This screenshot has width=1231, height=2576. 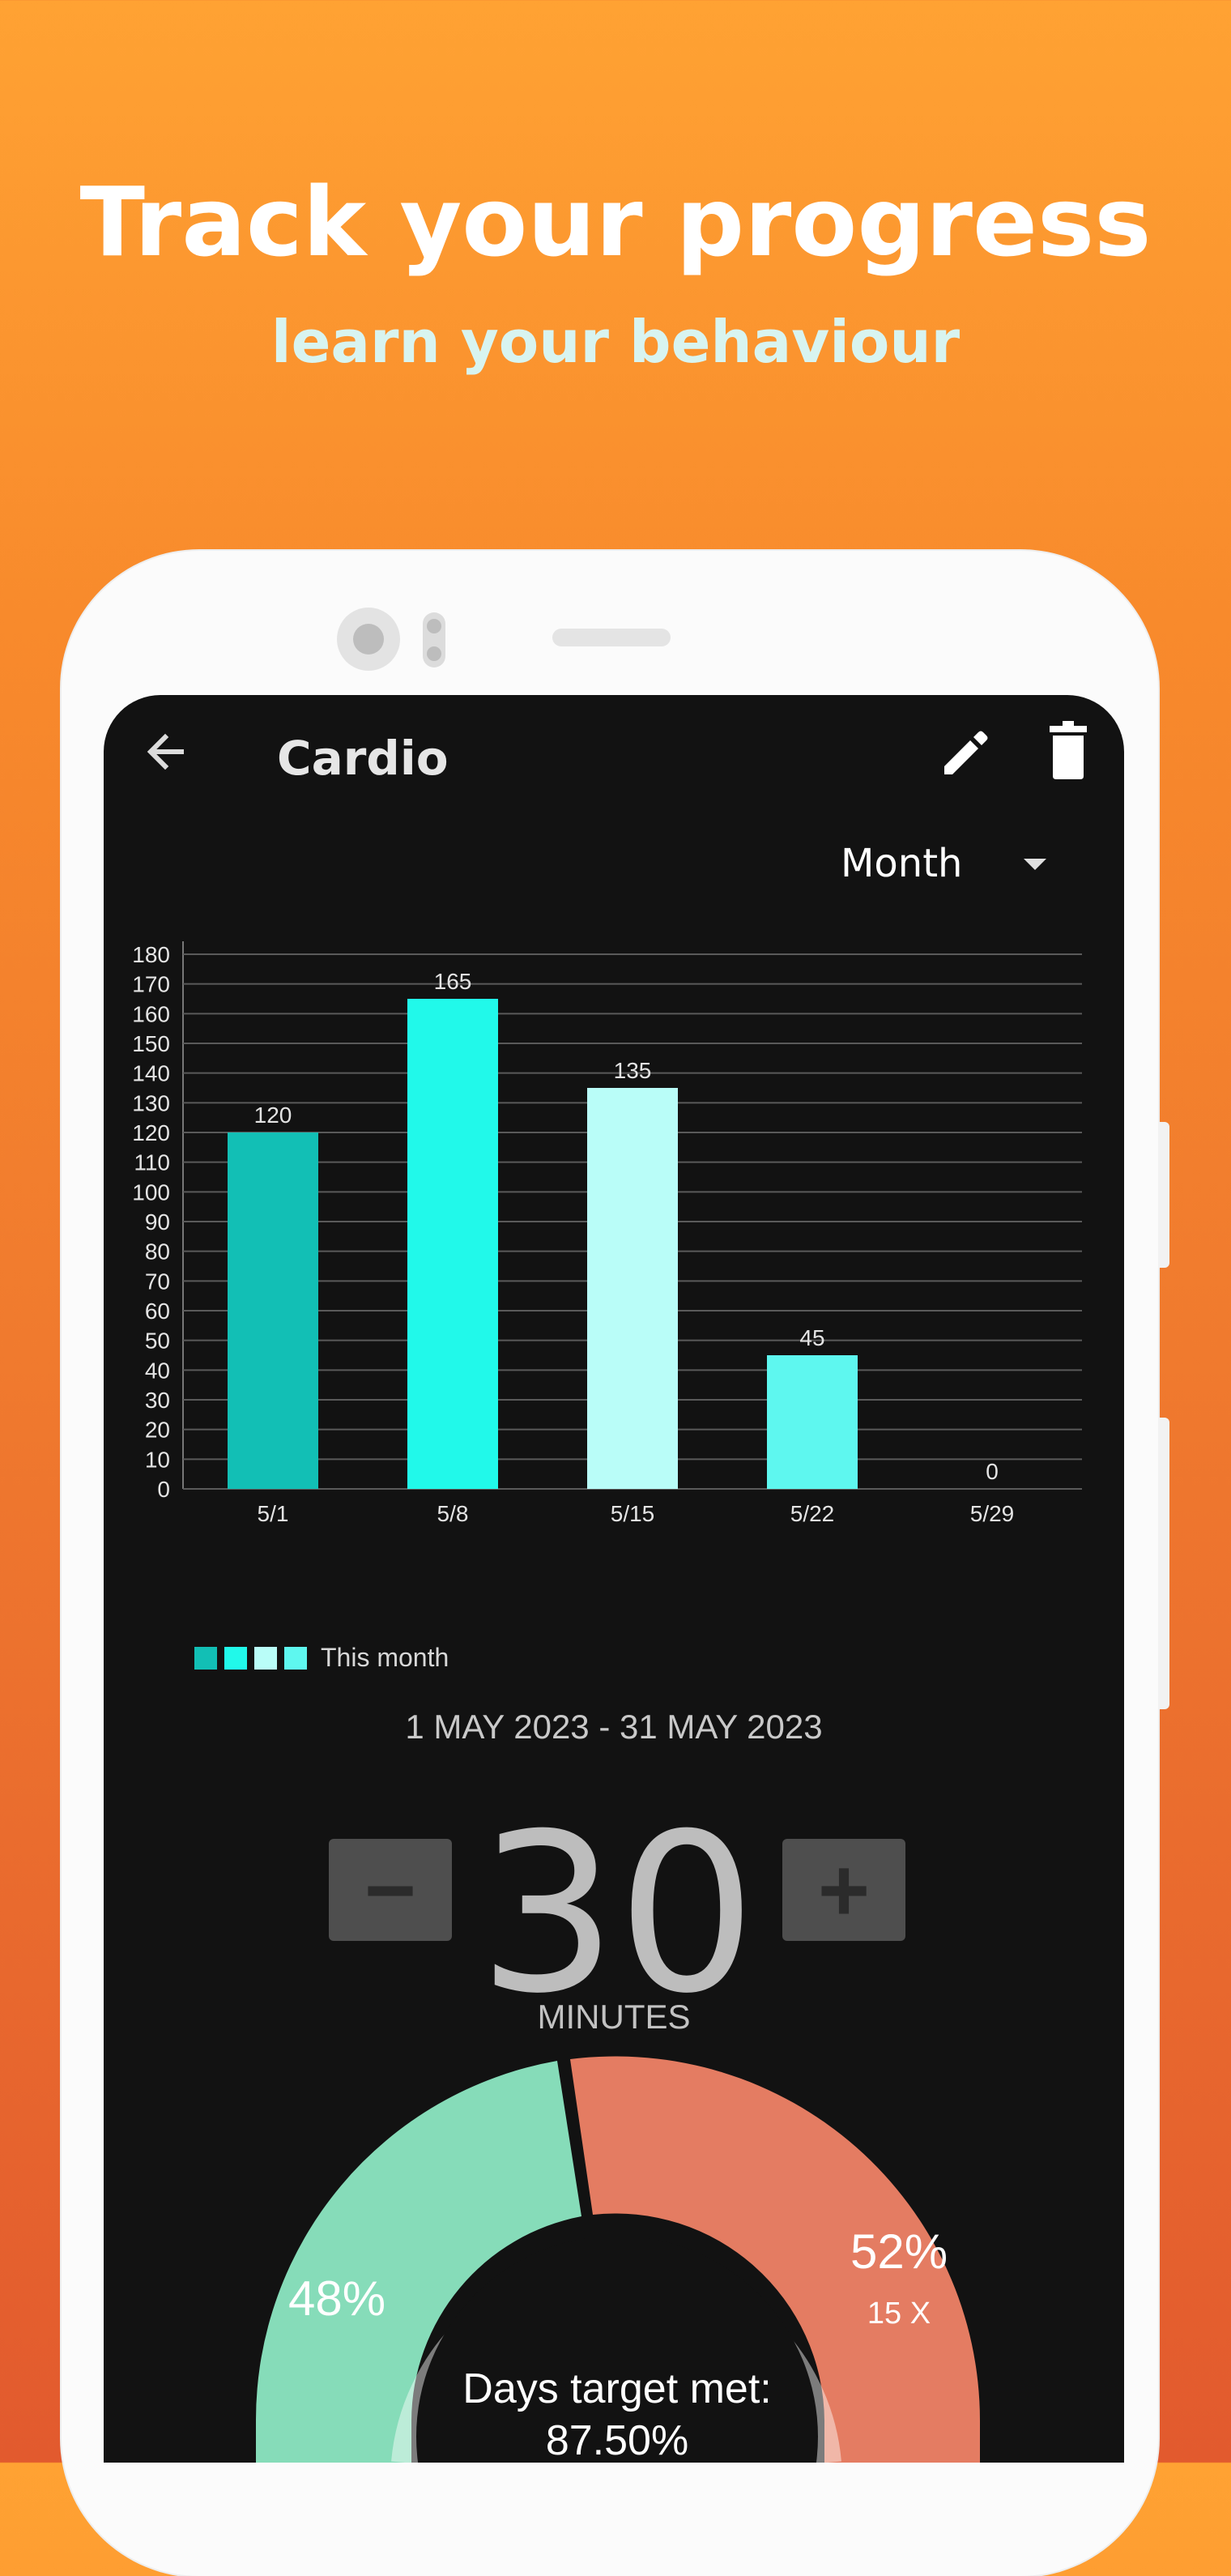 I want to click on y-tick-label: 180, so click(x=151, y=955).